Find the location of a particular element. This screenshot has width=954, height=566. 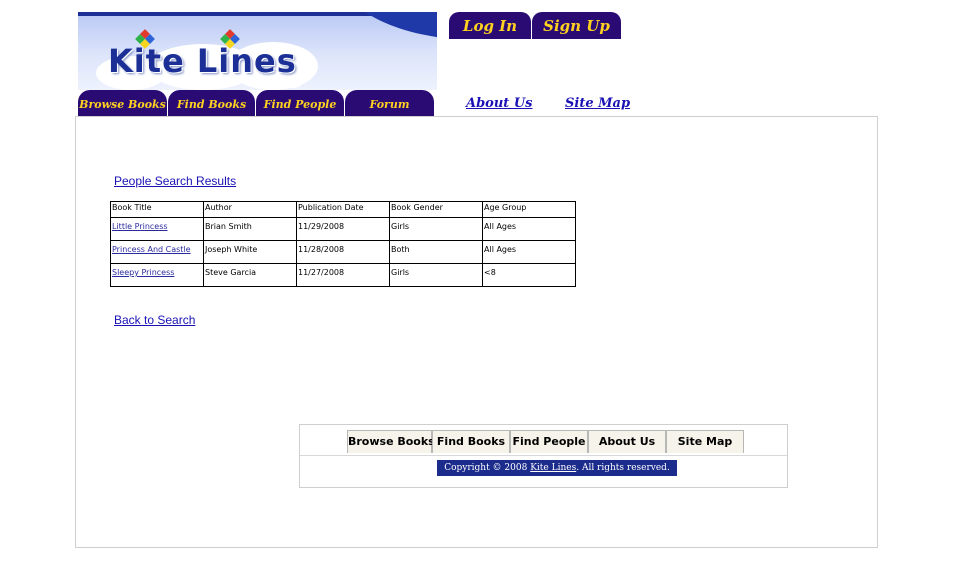

nav-tab-browse-books: Browse Books is located at coordinates (122, 103).